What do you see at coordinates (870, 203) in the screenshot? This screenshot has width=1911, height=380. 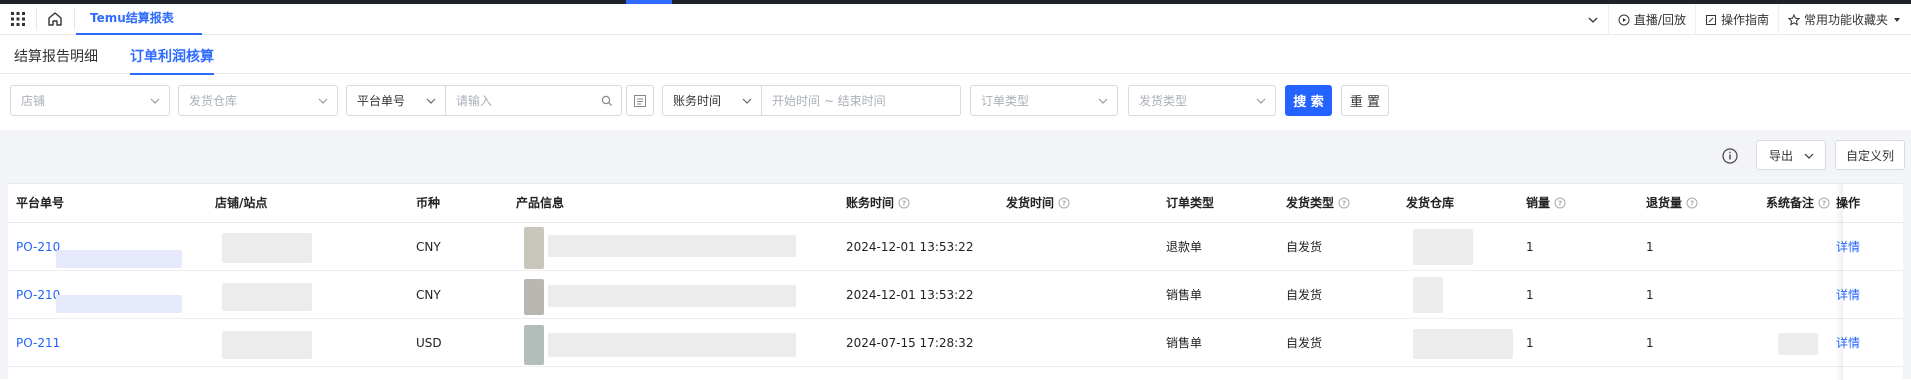 I see `col-header-posting-time-label: 账务时间` at bounding box center [870, 203].